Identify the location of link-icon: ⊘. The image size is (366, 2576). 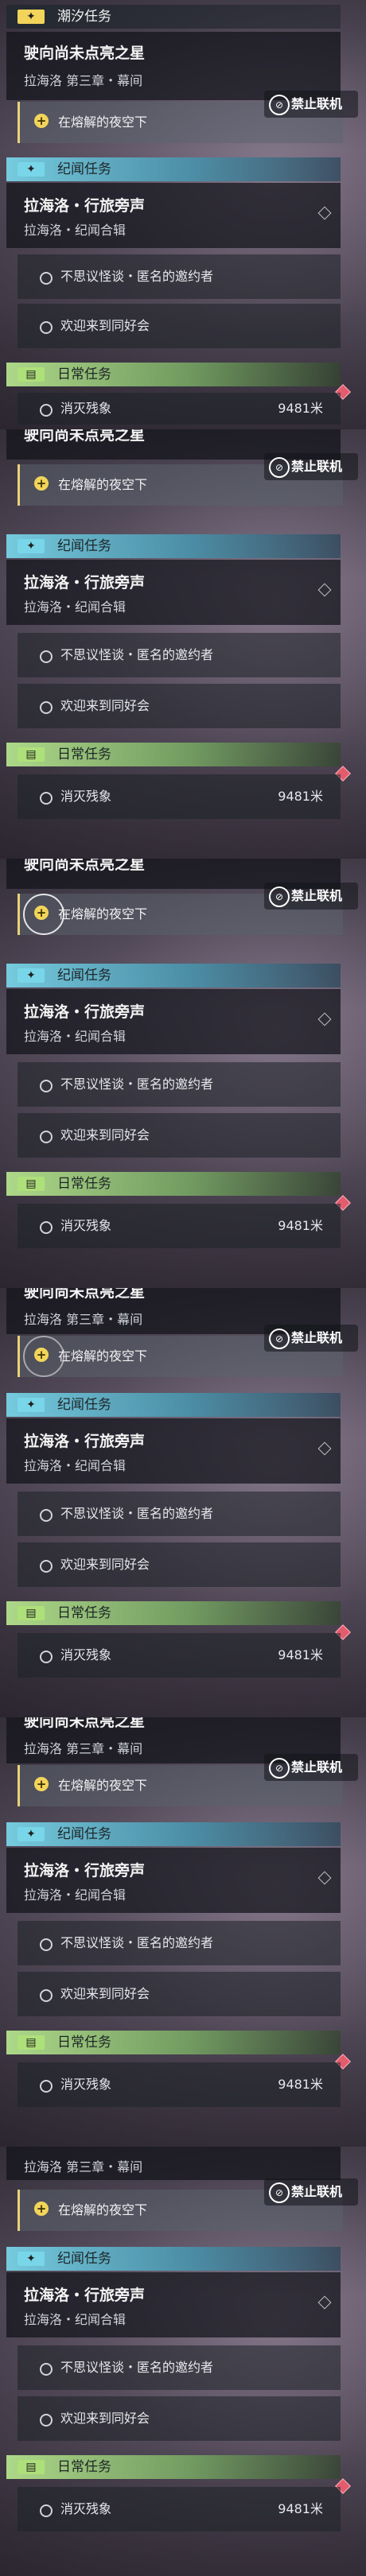
(279, 896).